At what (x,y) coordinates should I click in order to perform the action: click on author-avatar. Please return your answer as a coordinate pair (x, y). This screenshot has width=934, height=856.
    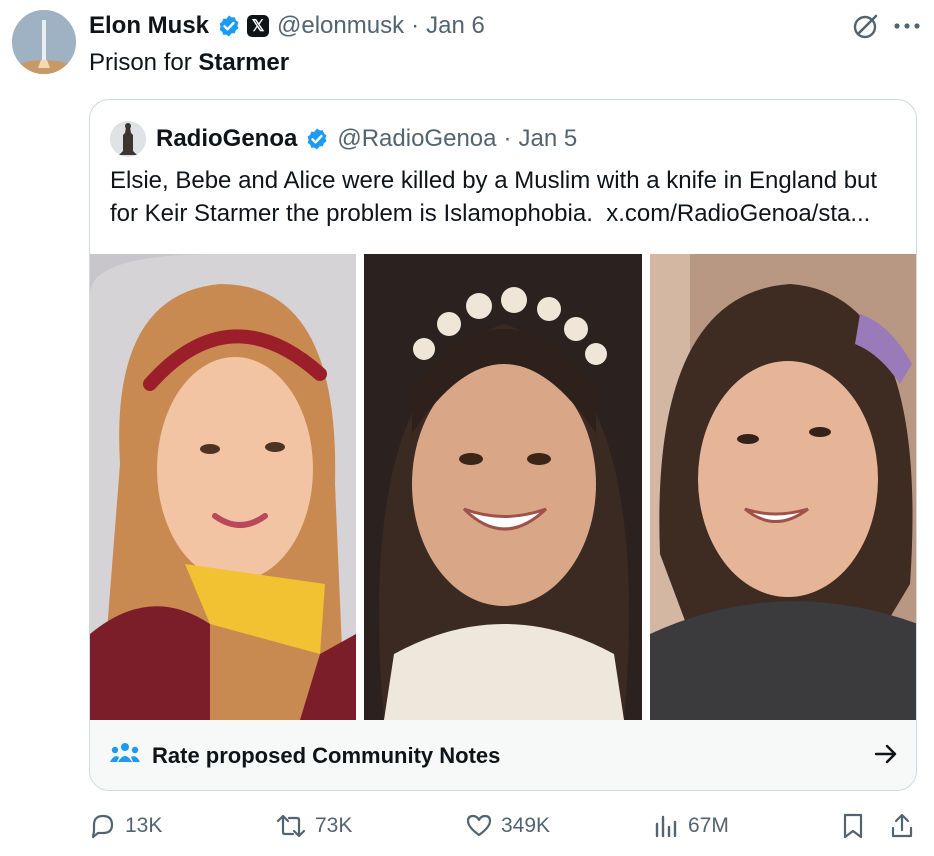
    Looking at the image, I should click on (44, 42).